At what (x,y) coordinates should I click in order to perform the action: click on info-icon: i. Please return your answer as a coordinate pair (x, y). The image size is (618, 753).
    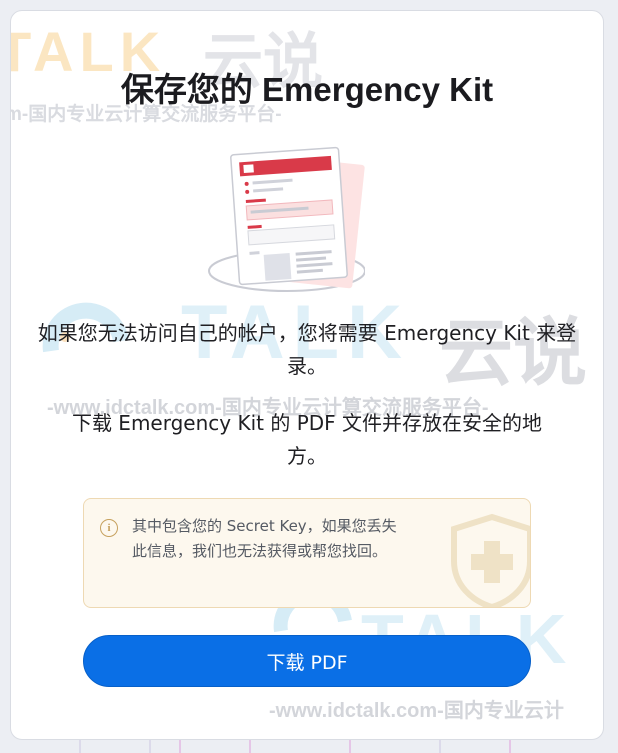
    Looking at the image, I should click on (109, 528).